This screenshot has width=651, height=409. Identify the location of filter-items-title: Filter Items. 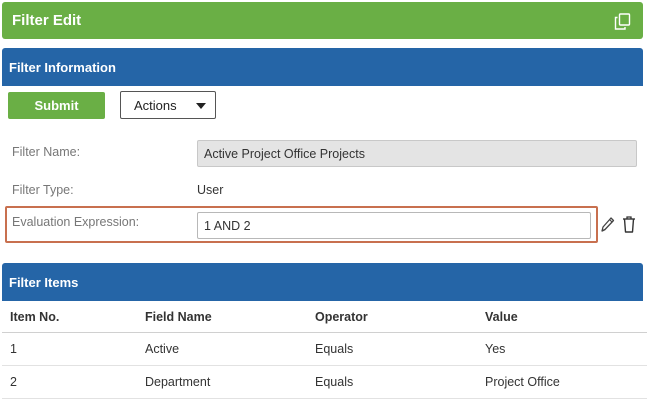
(44, 282).